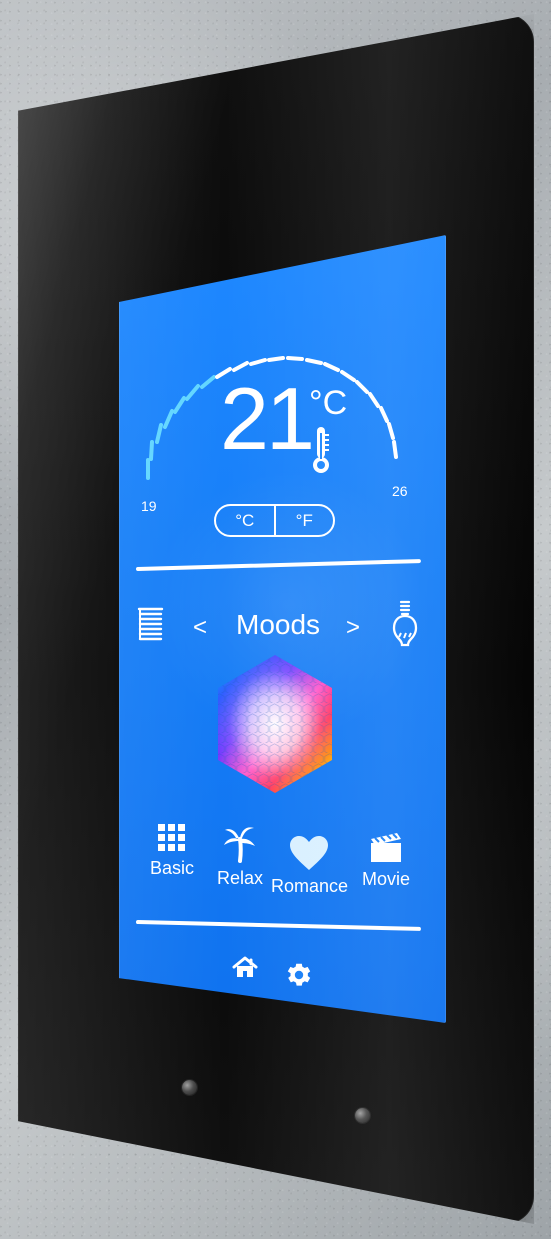 The height and width of the screenshot is (1239, 551). What do you see at coordinates (275, 724) in the screenshot?
I see `color-picker` at bounding box center [275, 724].